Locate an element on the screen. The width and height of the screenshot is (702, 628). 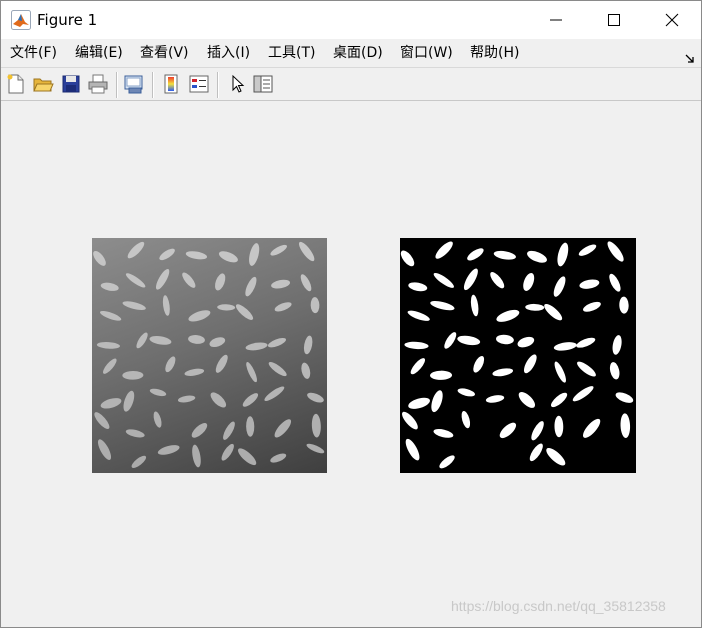
maximize-button is located at coordinates (614, 20).